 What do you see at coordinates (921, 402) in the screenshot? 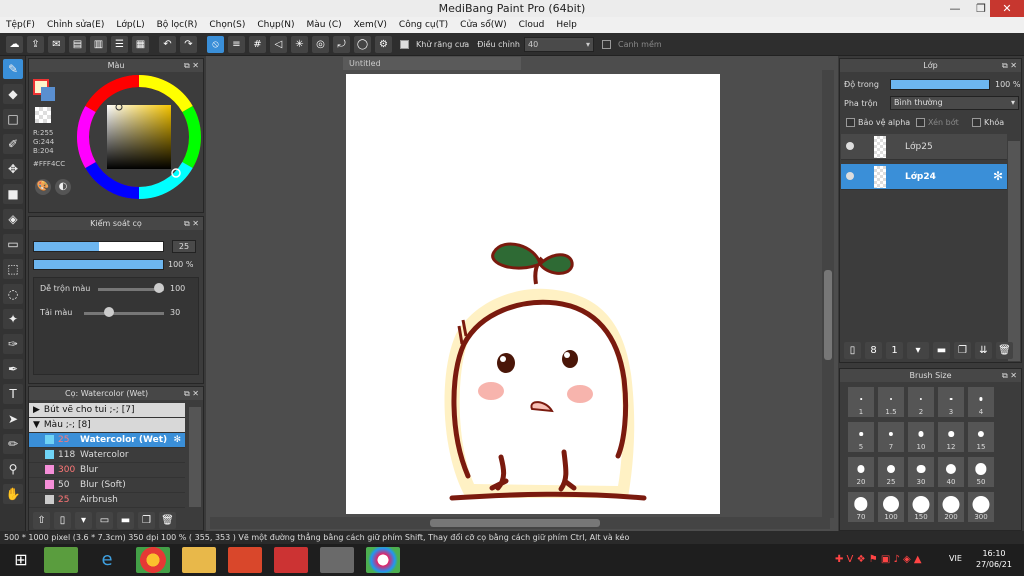
I see `brush-size-option: 2` at bounding box center [921, 402].